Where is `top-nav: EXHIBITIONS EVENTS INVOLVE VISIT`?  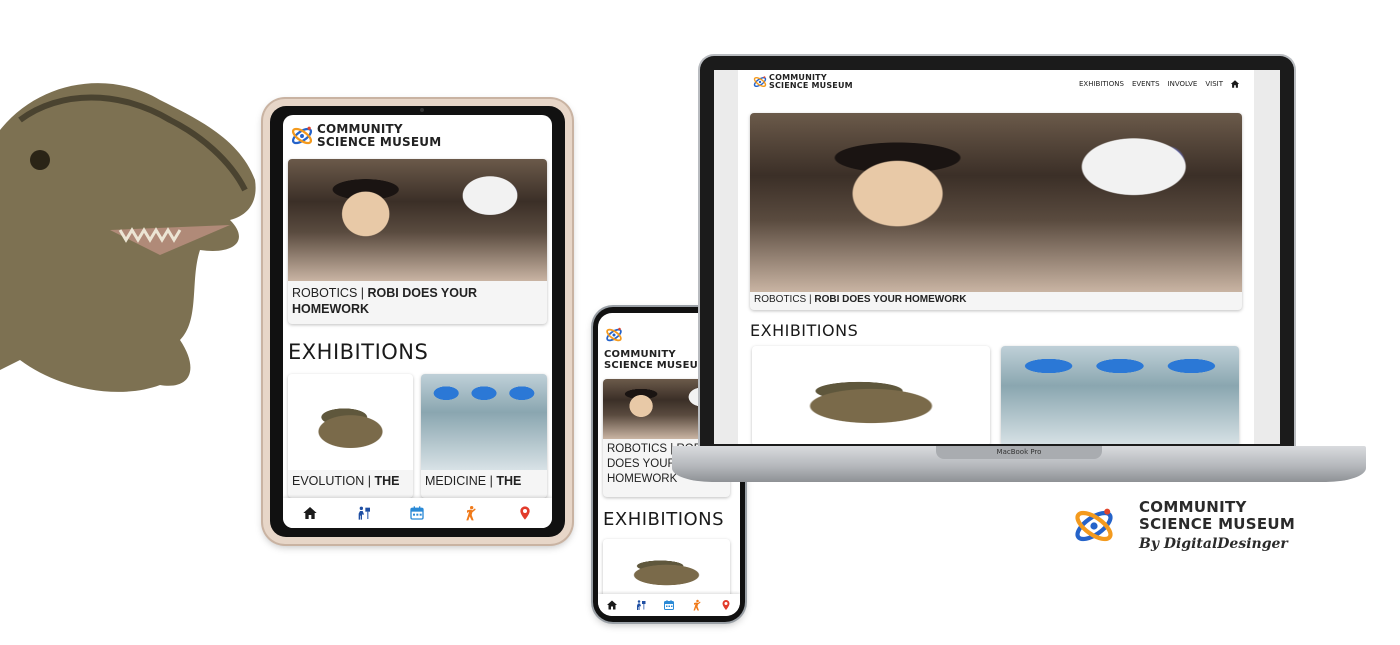 top-nav: EXHIBITIONS EVENTS INVOLVE VISIT is located at coordinates (1155, 84).